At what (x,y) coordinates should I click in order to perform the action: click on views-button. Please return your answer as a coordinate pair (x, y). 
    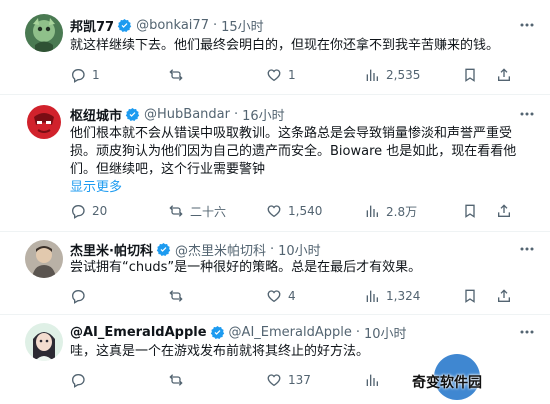
    Looking at the image, I should click on (375, 380).